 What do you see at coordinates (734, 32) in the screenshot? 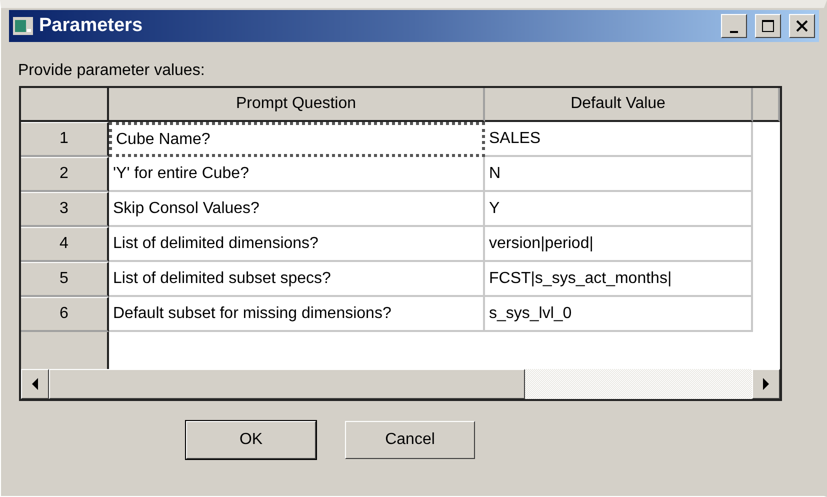
I see `minimize-icon` at bounding box center [734, 32].